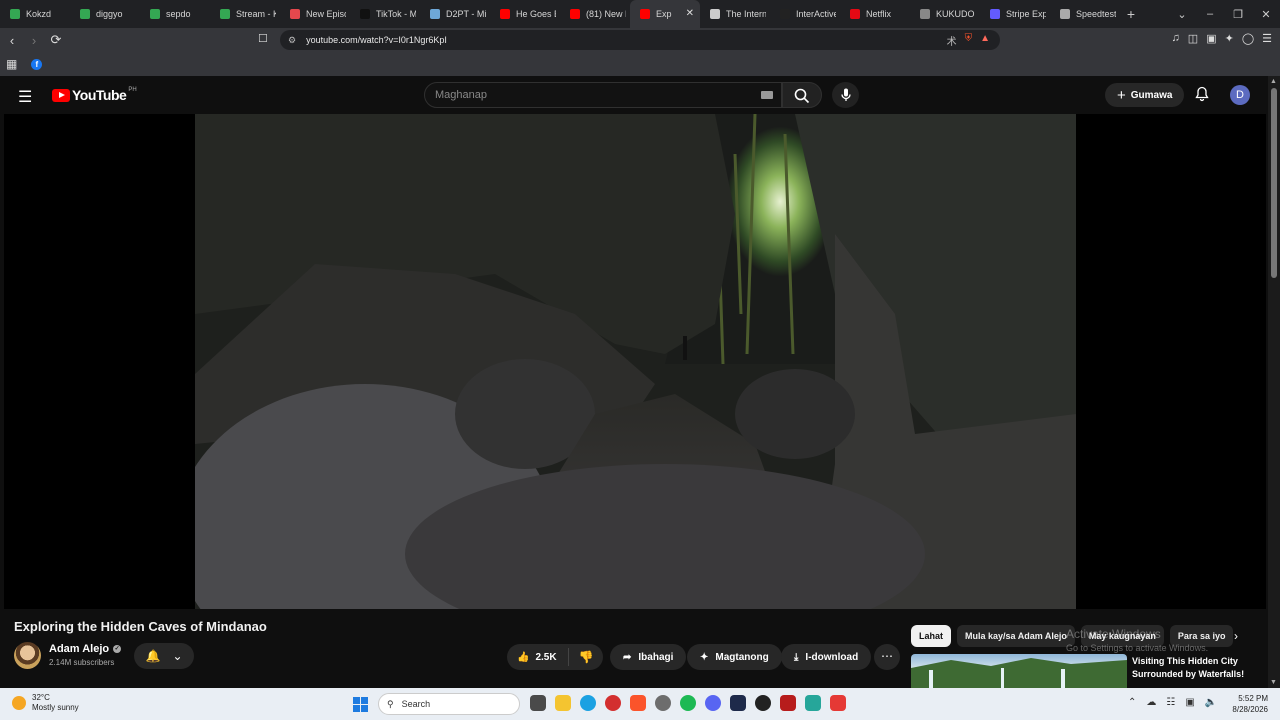 The image size is (1280, 720). Describe the element at coordinates (734, 657) in the screenshot. I see `ask-button: ✦ Magtanong` at that location.